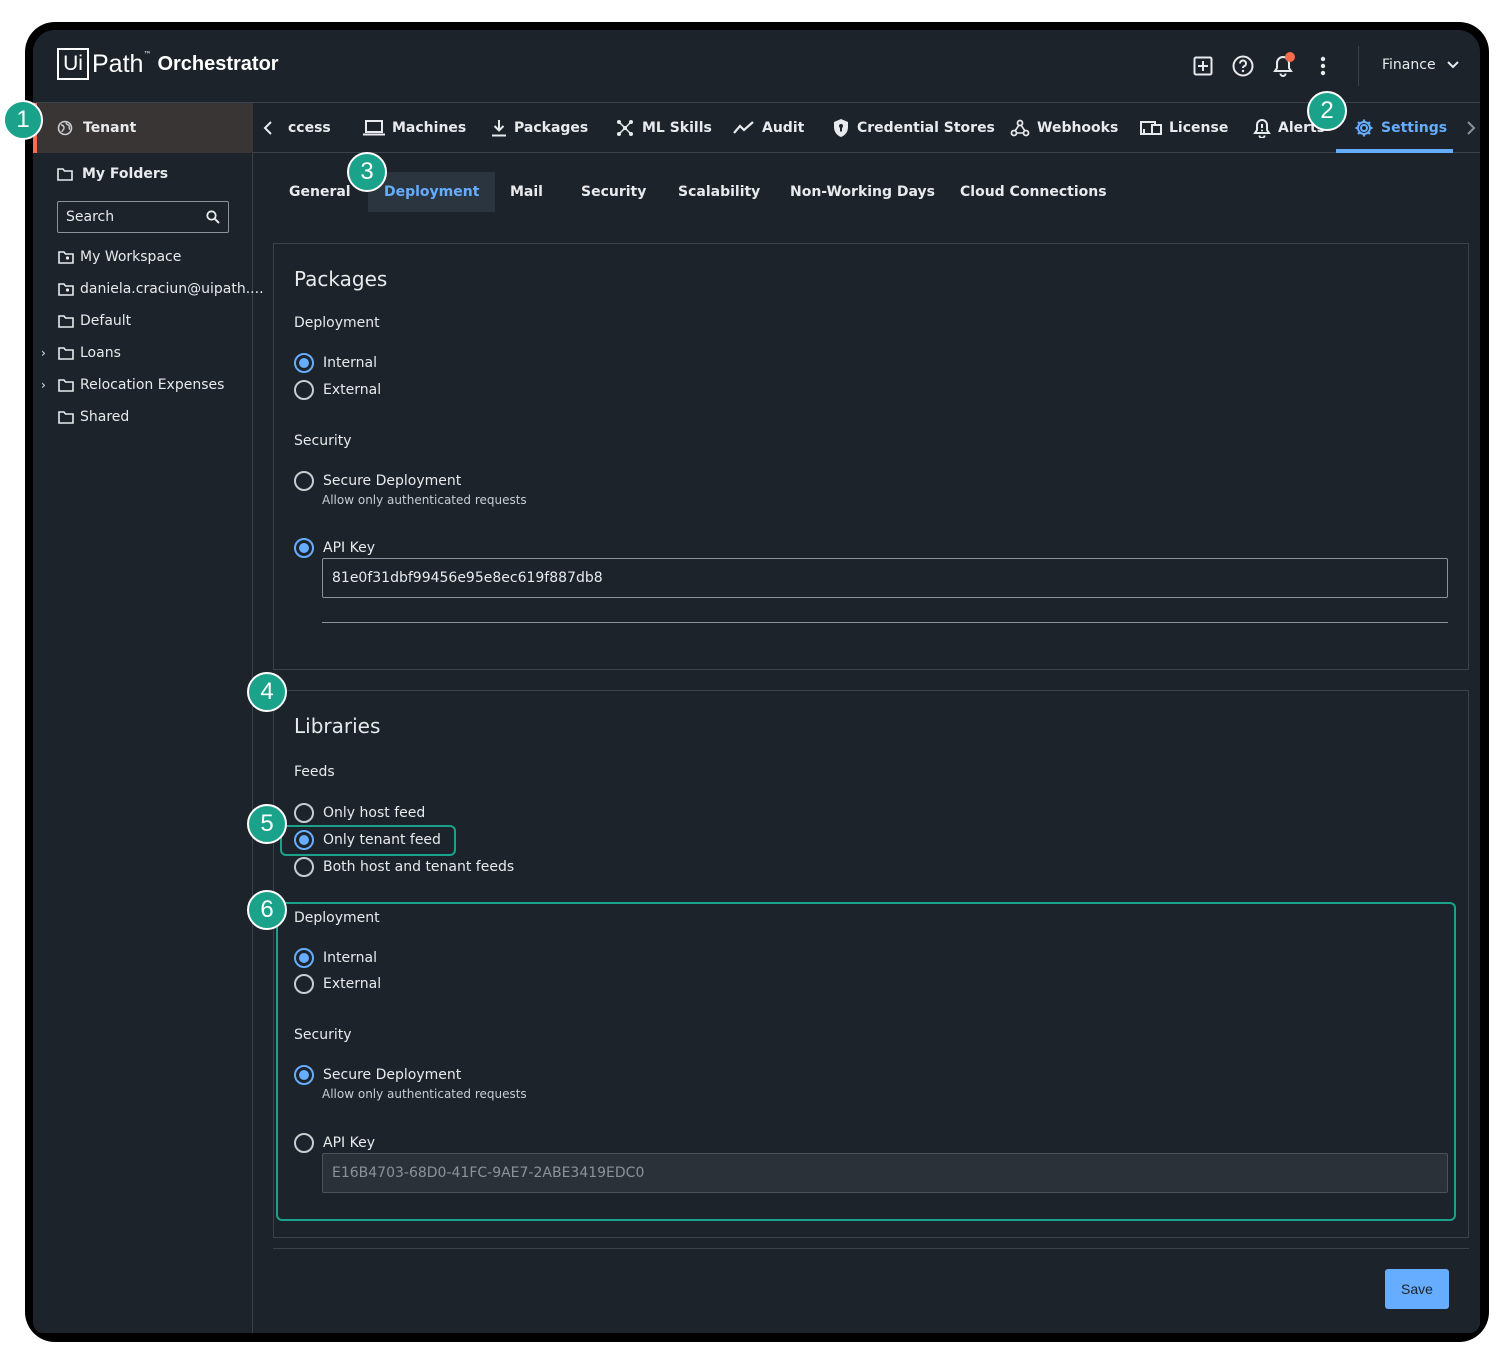  I want to click on tenant-nav-item: Tenant, so click(143, 128).